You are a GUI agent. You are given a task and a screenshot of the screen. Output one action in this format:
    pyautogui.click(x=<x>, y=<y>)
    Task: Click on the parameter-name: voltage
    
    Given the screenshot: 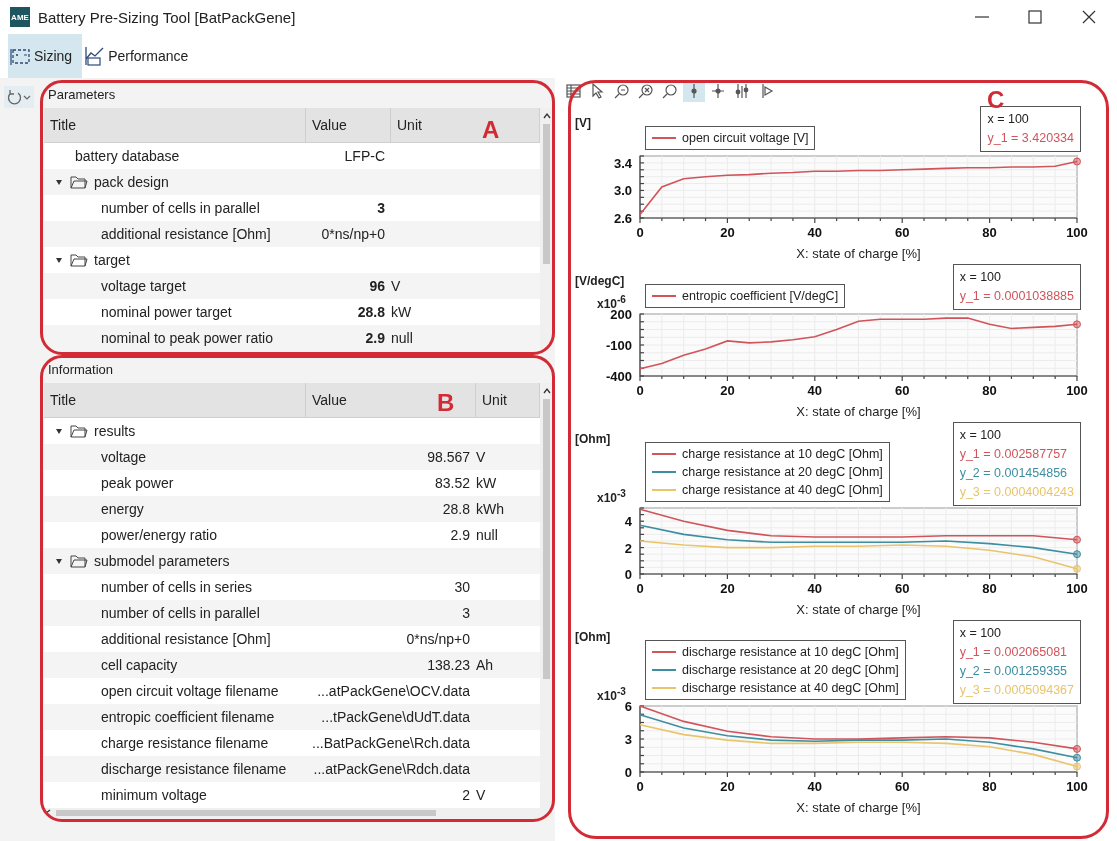 What is the action you would take?
    pyautogui.click(x=124, y=457)
    